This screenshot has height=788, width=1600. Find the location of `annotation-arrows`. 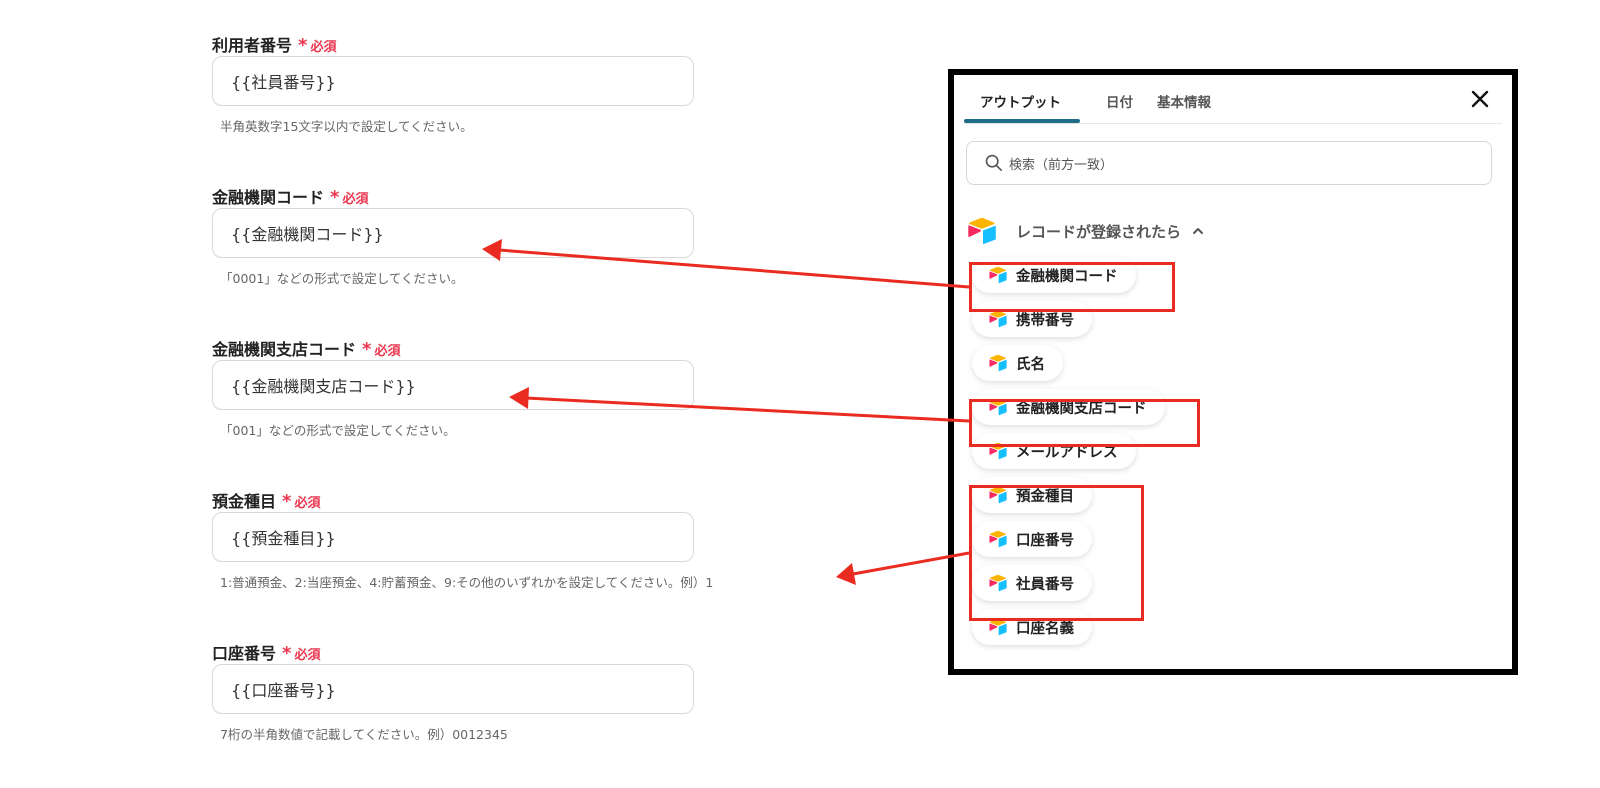

annotation-arrows is located at coordinates (726, 412).